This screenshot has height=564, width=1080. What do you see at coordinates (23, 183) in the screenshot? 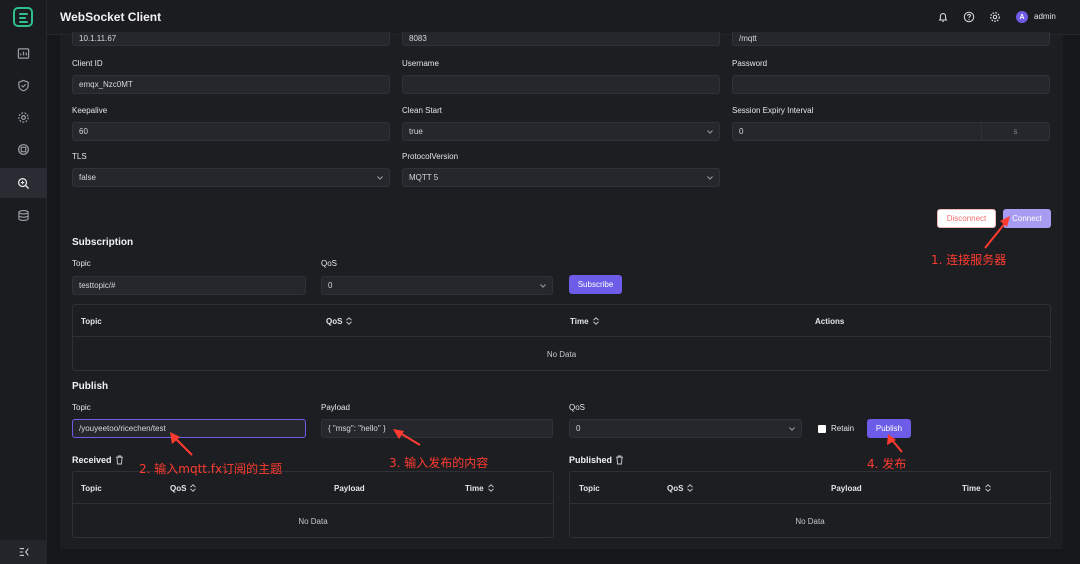
I see `nav-diagnose-icon` at bounding box center [23, 183].